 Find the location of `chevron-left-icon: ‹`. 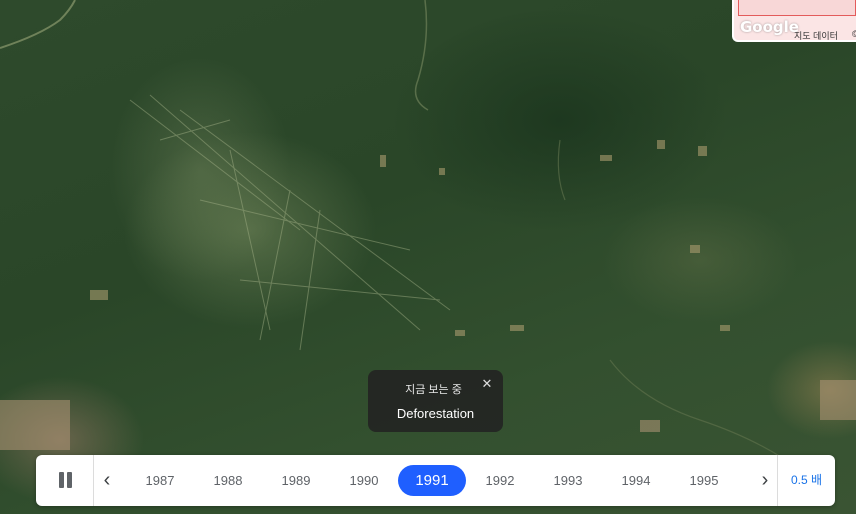

chevron-left-icon: ‹ is located at coordinates (107, 480).